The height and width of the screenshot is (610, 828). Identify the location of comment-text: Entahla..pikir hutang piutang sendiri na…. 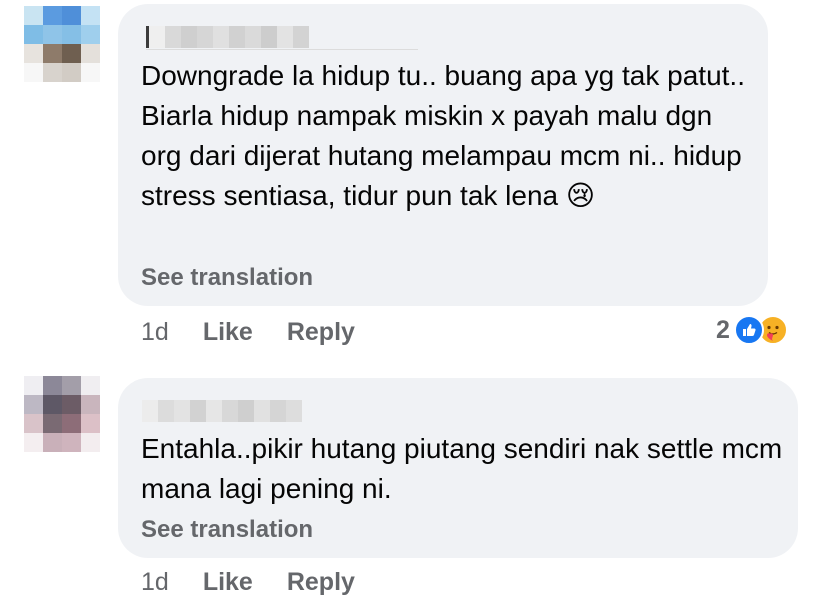
(462, 468).